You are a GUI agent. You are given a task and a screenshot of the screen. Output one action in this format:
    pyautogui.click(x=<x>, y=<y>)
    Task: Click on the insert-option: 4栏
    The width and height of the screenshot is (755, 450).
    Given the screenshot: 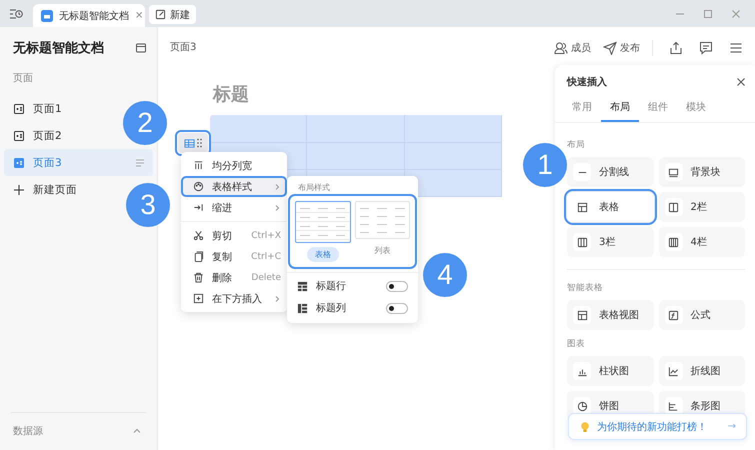 What is the action you would take?
    pyautogui.click(x=701, y=242)
    